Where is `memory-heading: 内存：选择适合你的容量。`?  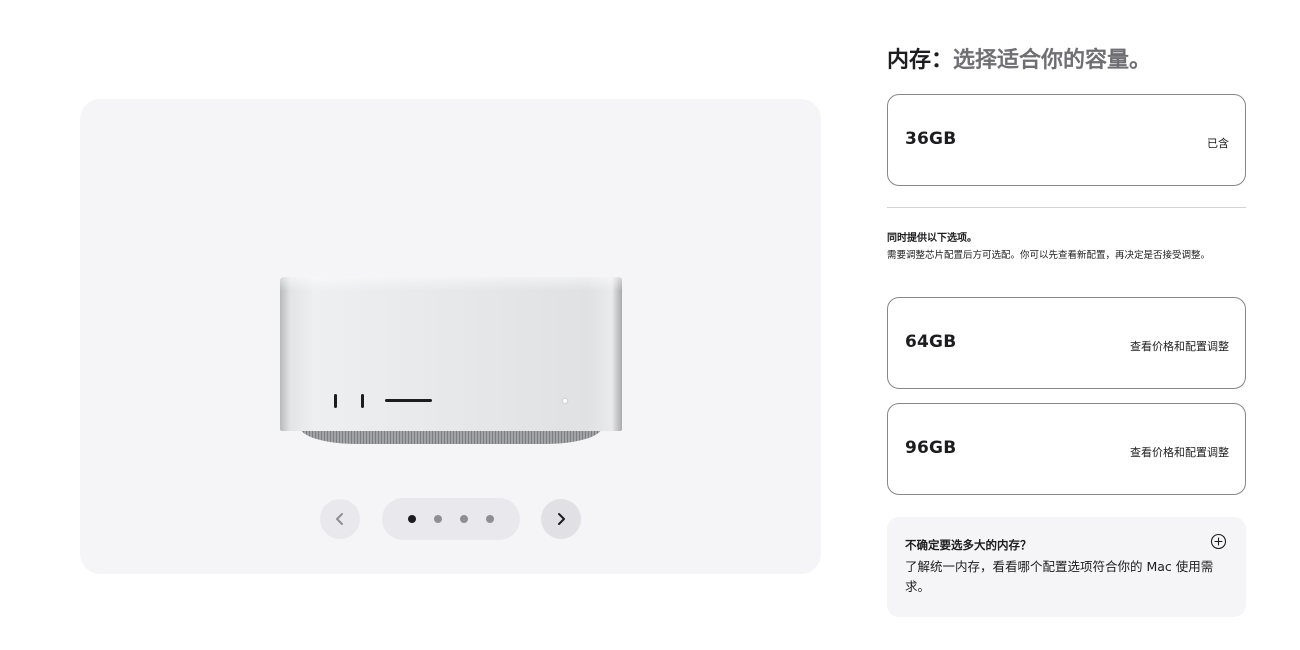
memory-heading: 内存：选择适合你的容量。 is located at coordinates (1019, 58).